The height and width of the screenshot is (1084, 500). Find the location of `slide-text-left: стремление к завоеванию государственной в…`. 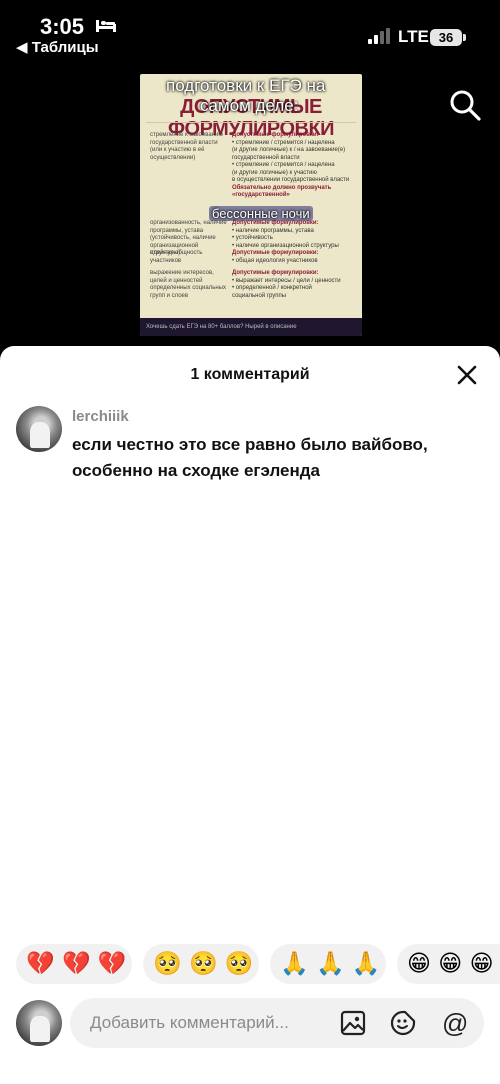

slide-text-left: стремление к завоеванию государственной в… is located at coordinates (186, 146).